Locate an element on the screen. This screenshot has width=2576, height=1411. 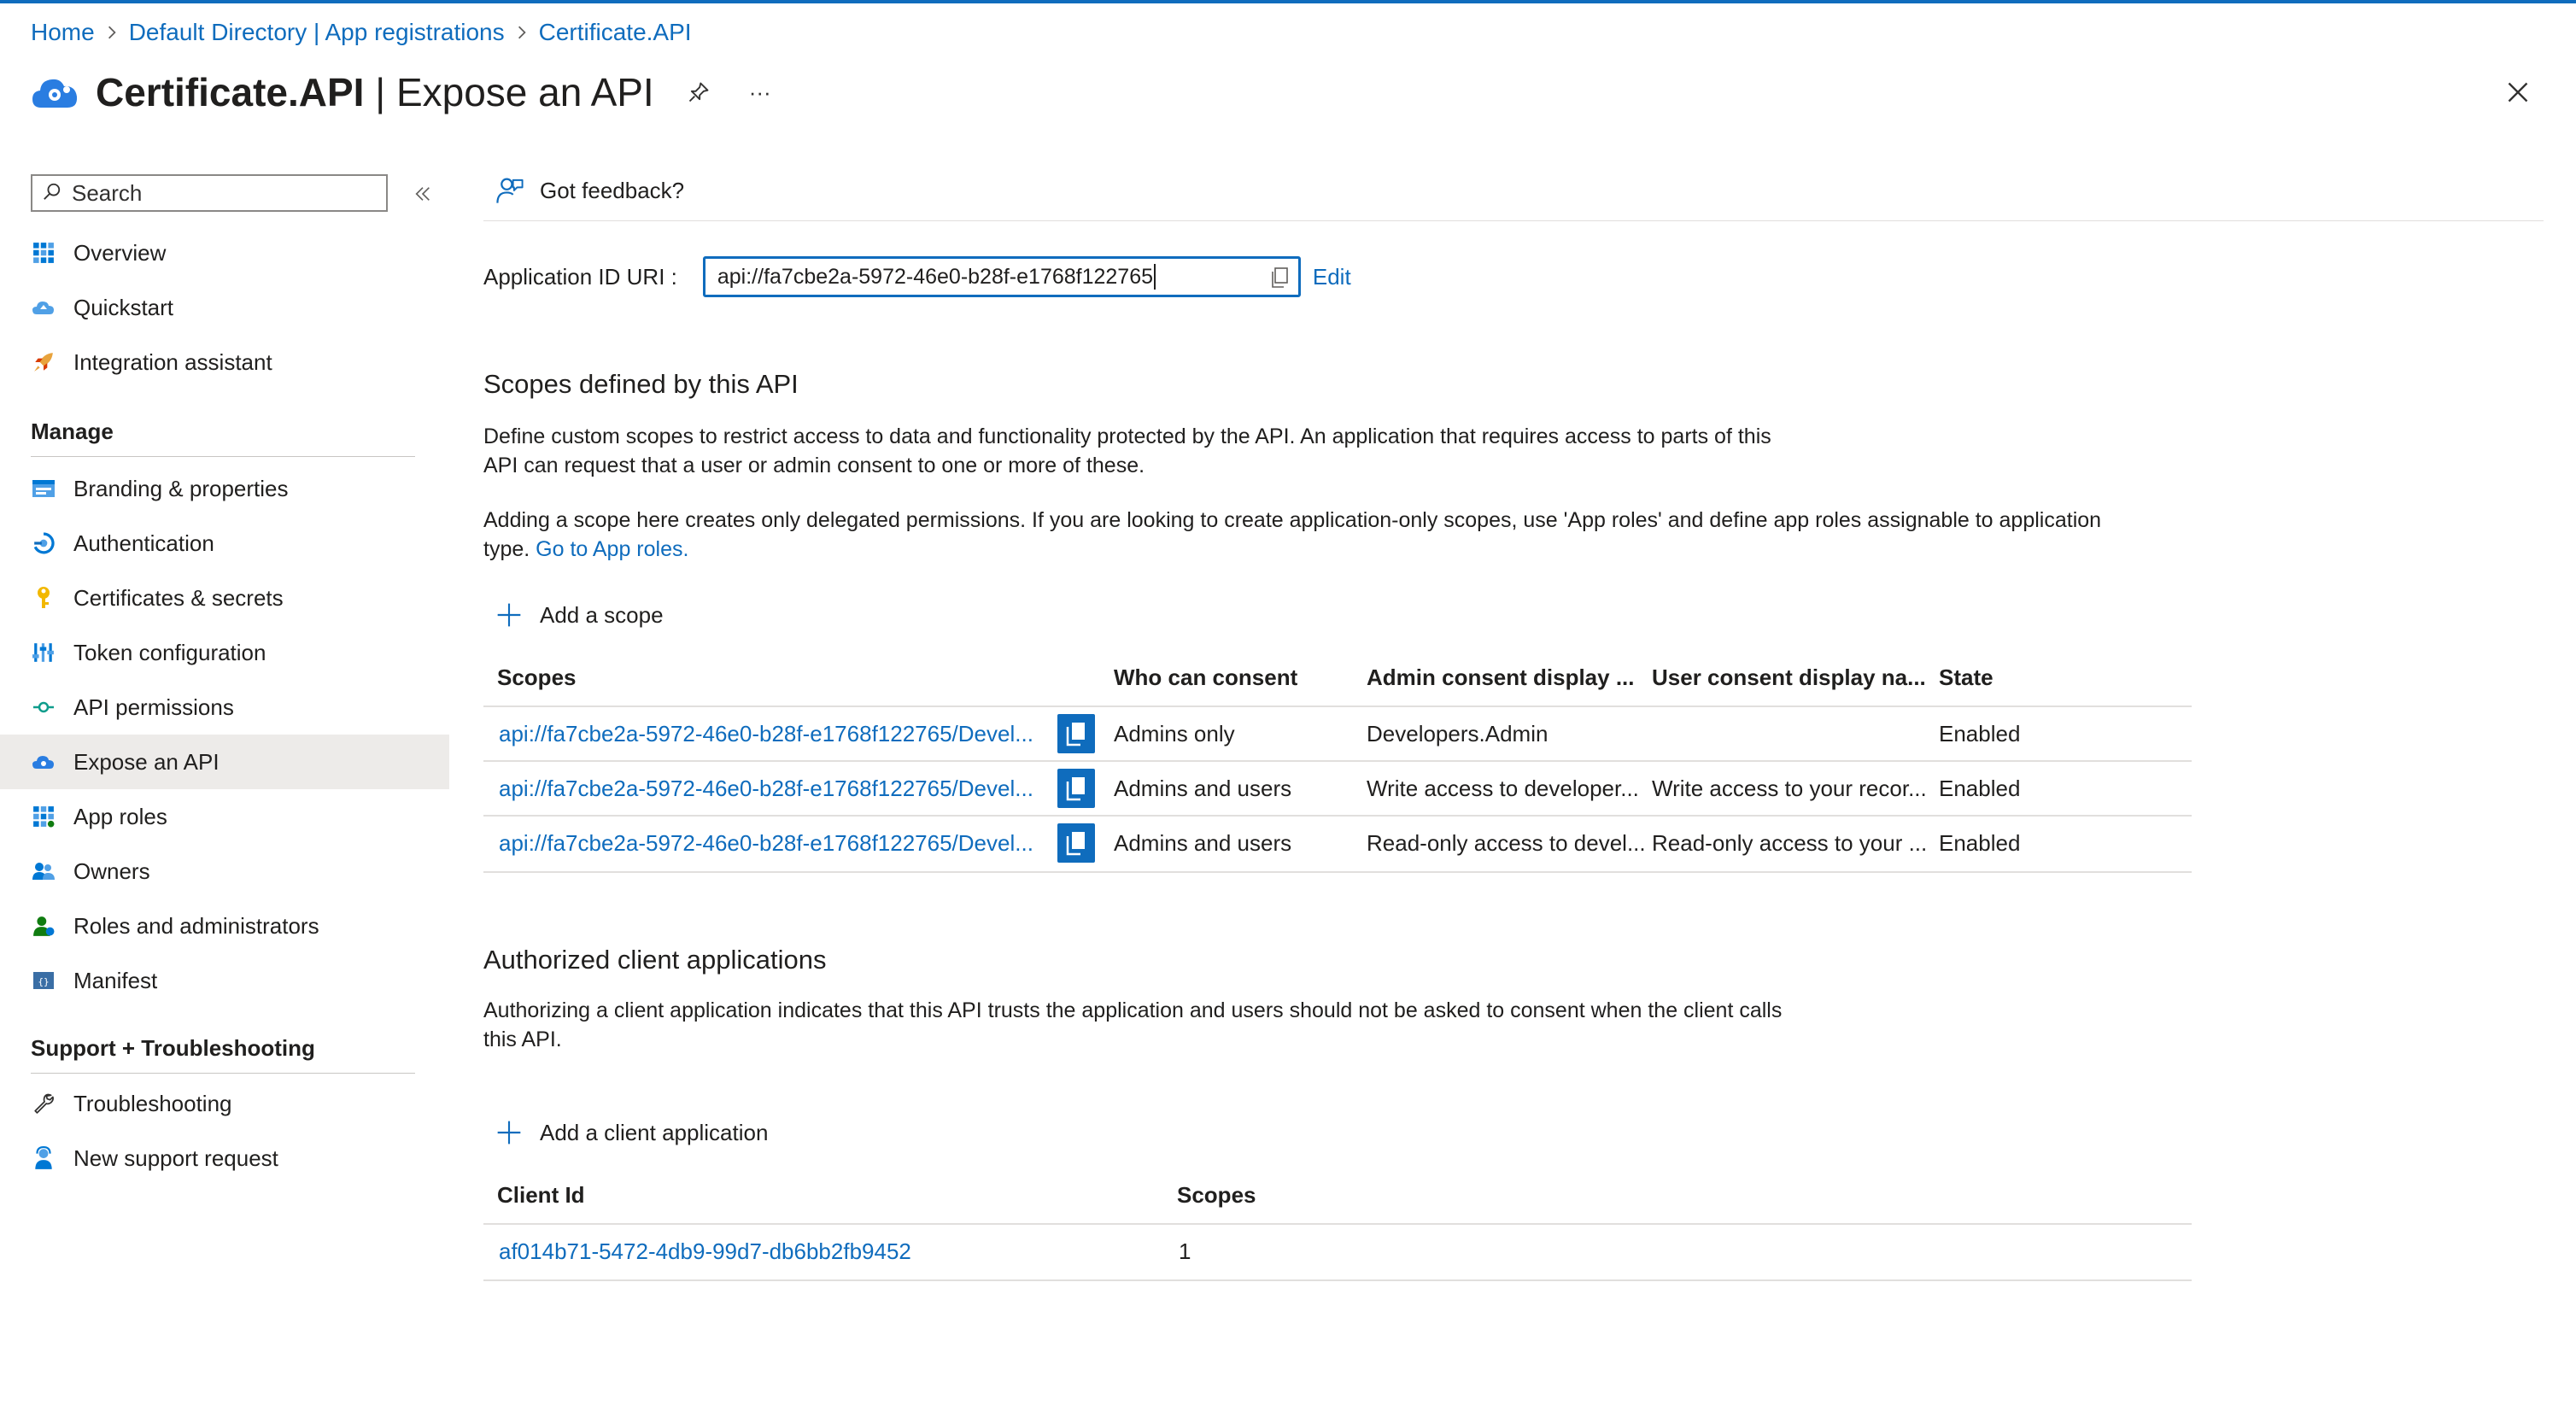
pin-icon is located at coordinates (699, 92).